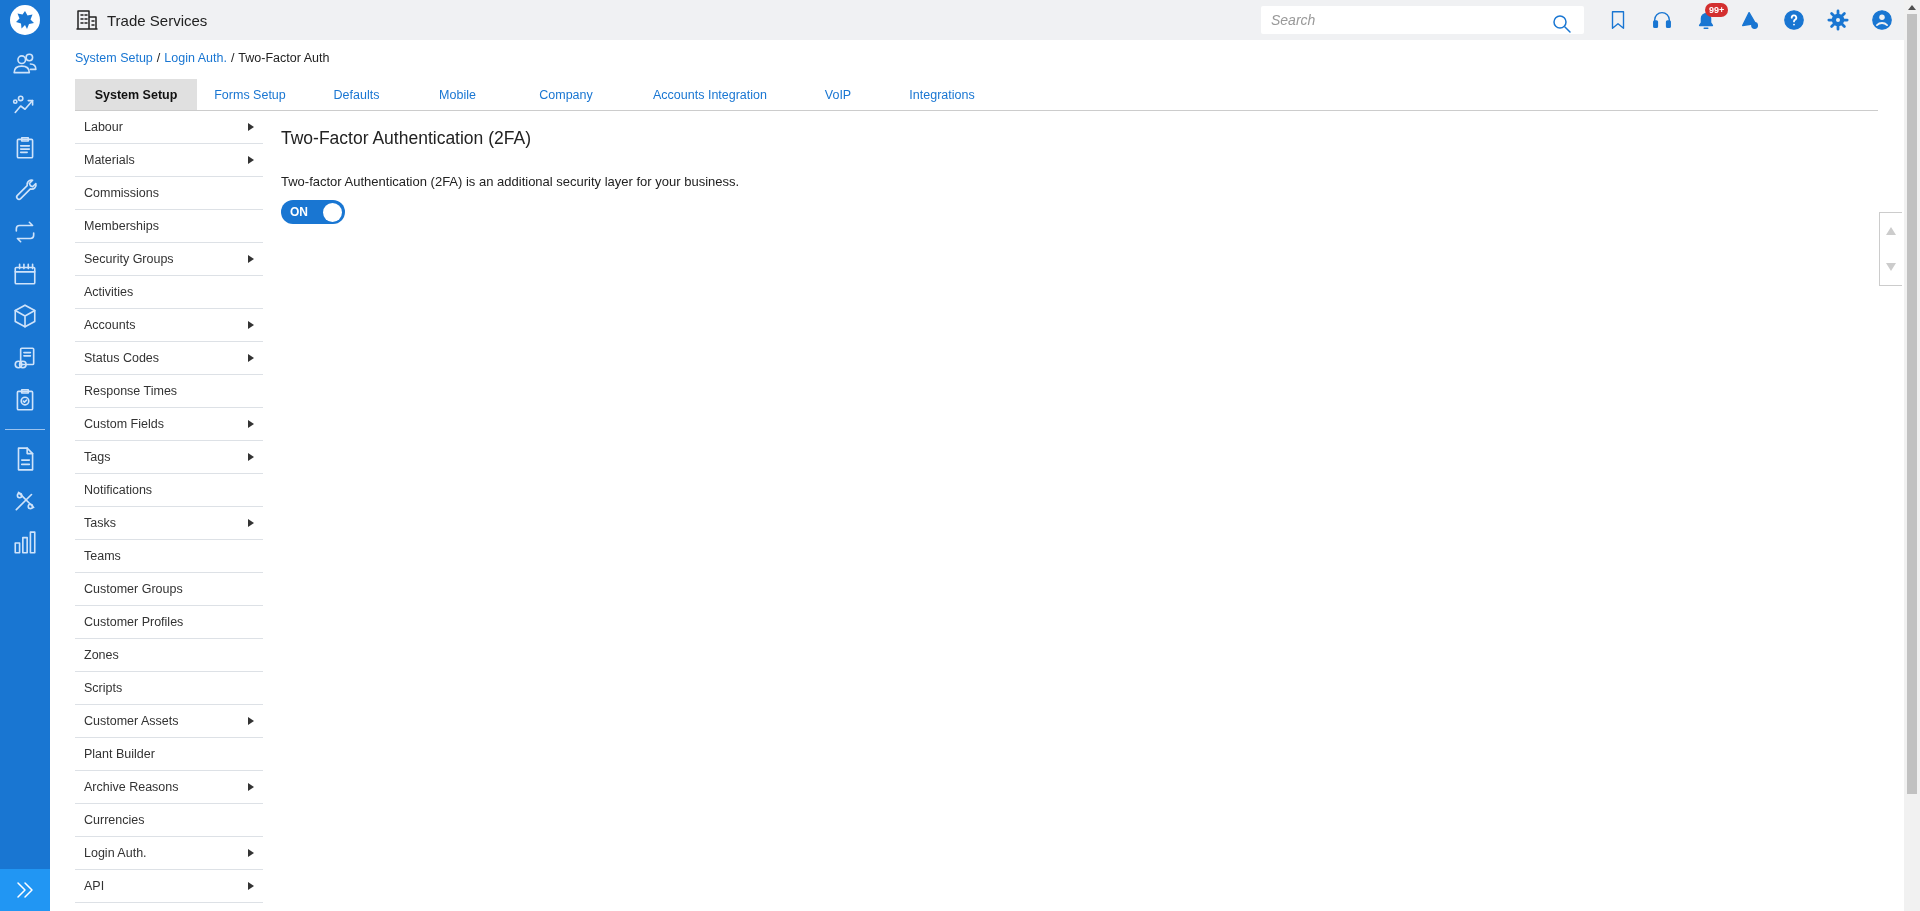  I want to click on menu-item: Security Groups, so click(169, 259).